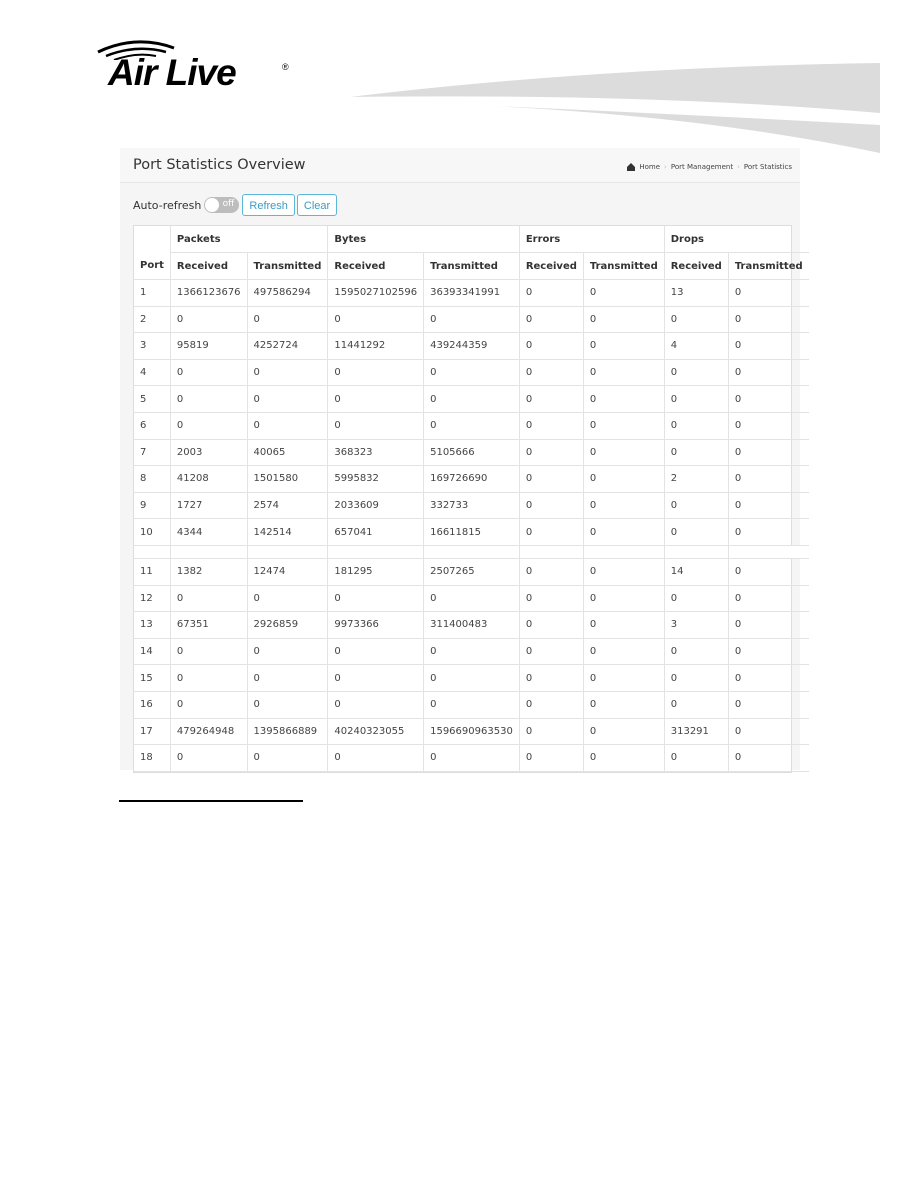 The image size is (918, 1188). I want to click on stat-cell: 1395866889, so click(288, 732).